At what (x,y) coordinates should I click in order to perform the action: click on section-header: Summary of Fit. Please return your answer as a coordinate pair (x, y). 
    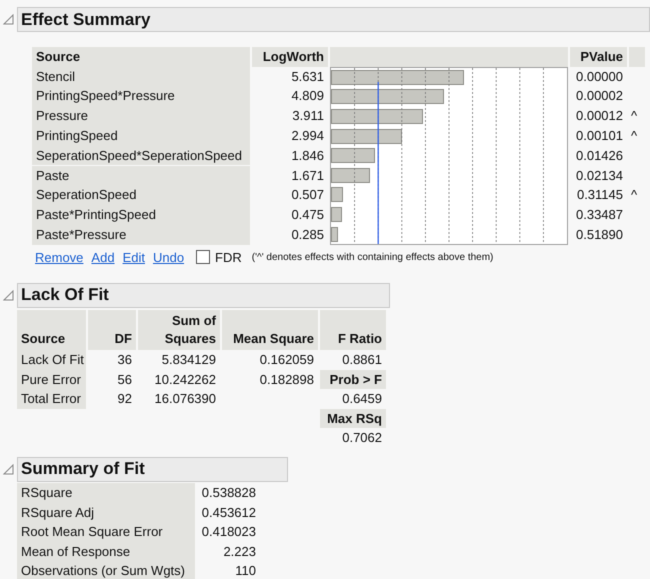
    Looking at the image, I should click on (152, 469).